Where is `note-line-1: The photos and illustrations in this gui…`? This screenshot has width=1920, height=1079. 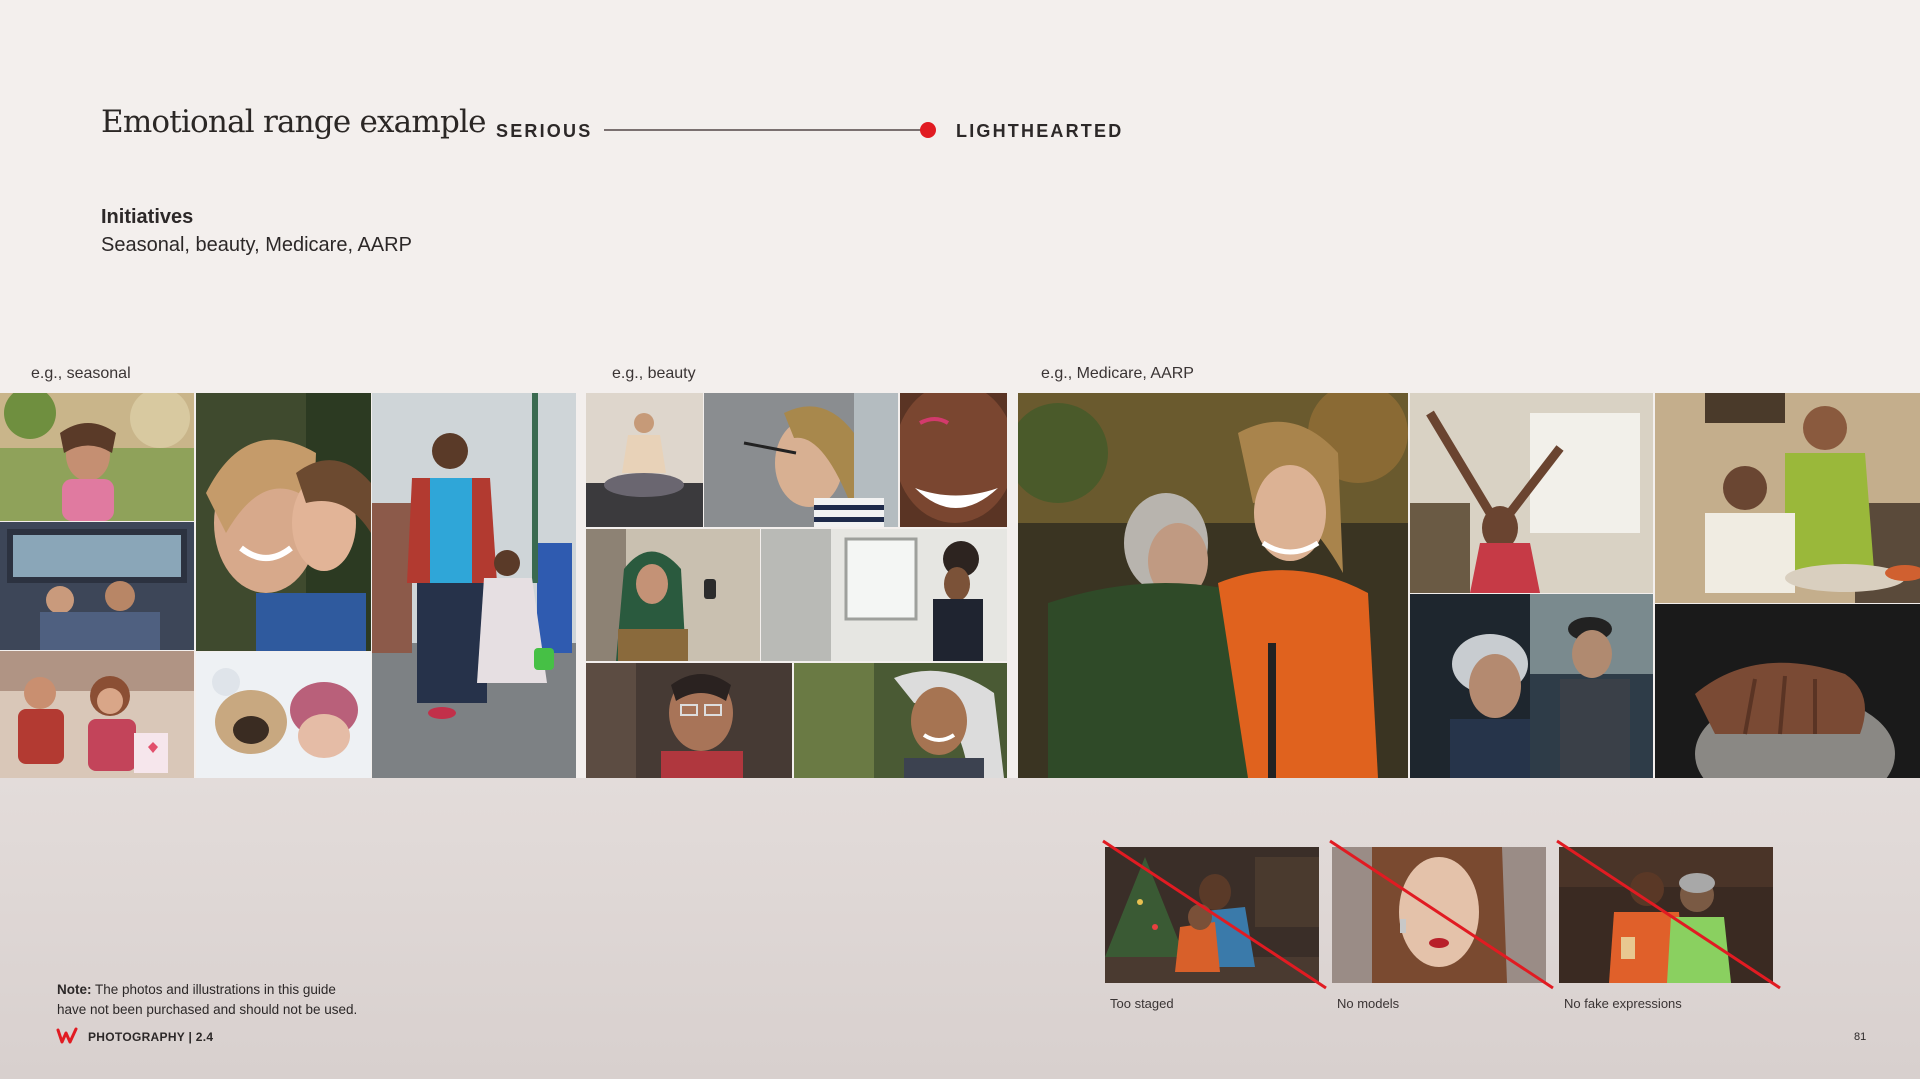 note-line-1: The photos and illustrations in this gui… is located at coordinates (213, 989).